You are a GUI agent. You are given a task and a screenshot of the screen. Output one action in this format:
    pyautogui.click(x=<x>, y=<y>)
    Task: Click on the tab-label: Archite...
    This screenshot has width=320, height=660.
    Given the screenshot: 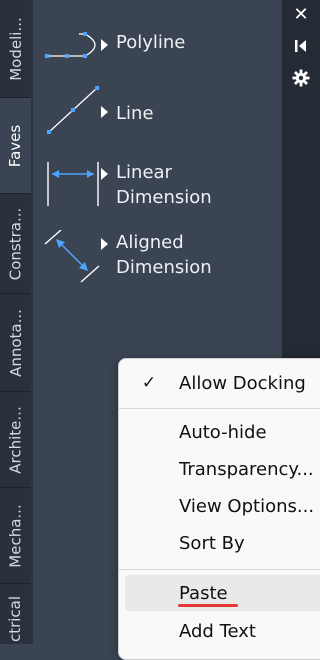 What is the action you would take?
    pyautogui.click(x=15, y=439)
    